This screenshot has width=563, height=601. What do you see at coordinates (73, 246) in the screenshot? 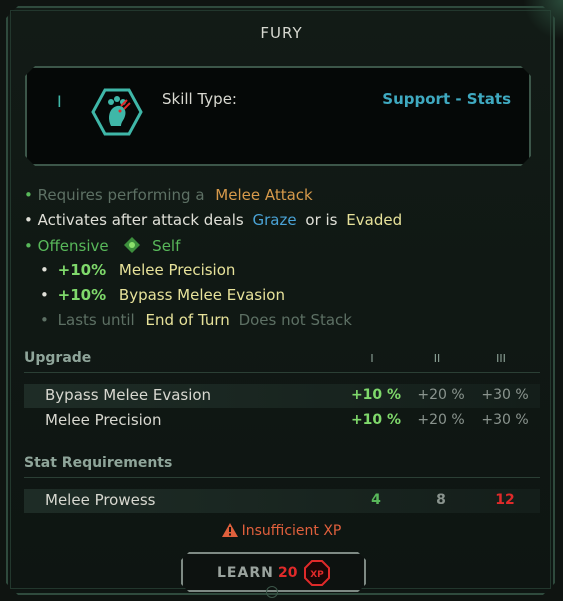
I see `offensive-label: Offensive` at bounding box center [73, 246].